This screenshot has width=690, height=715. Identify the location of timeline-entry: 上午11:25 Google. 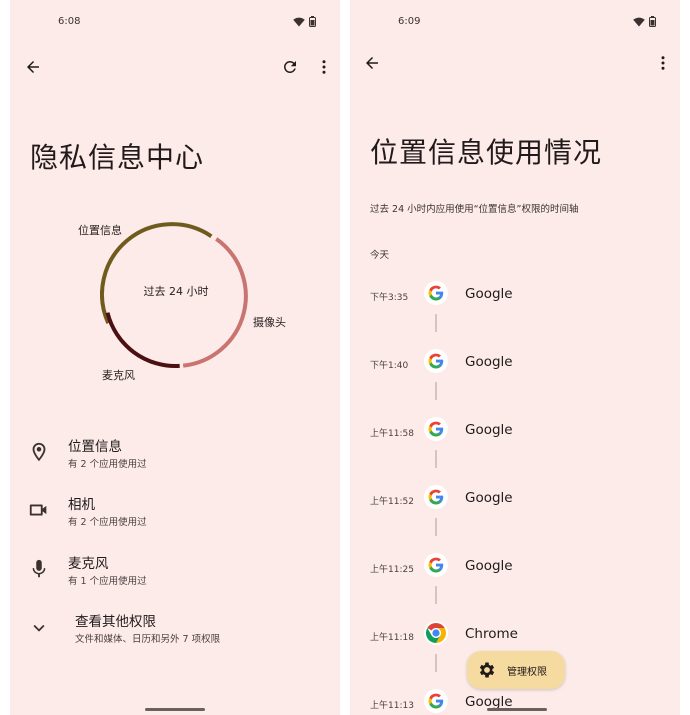
(515, 569).